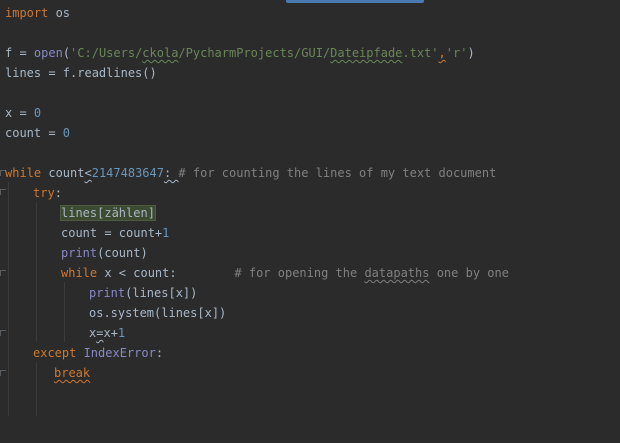 This screenshot has width=620, height=443. I want to click on keyword-except: except, so click(55, 353).